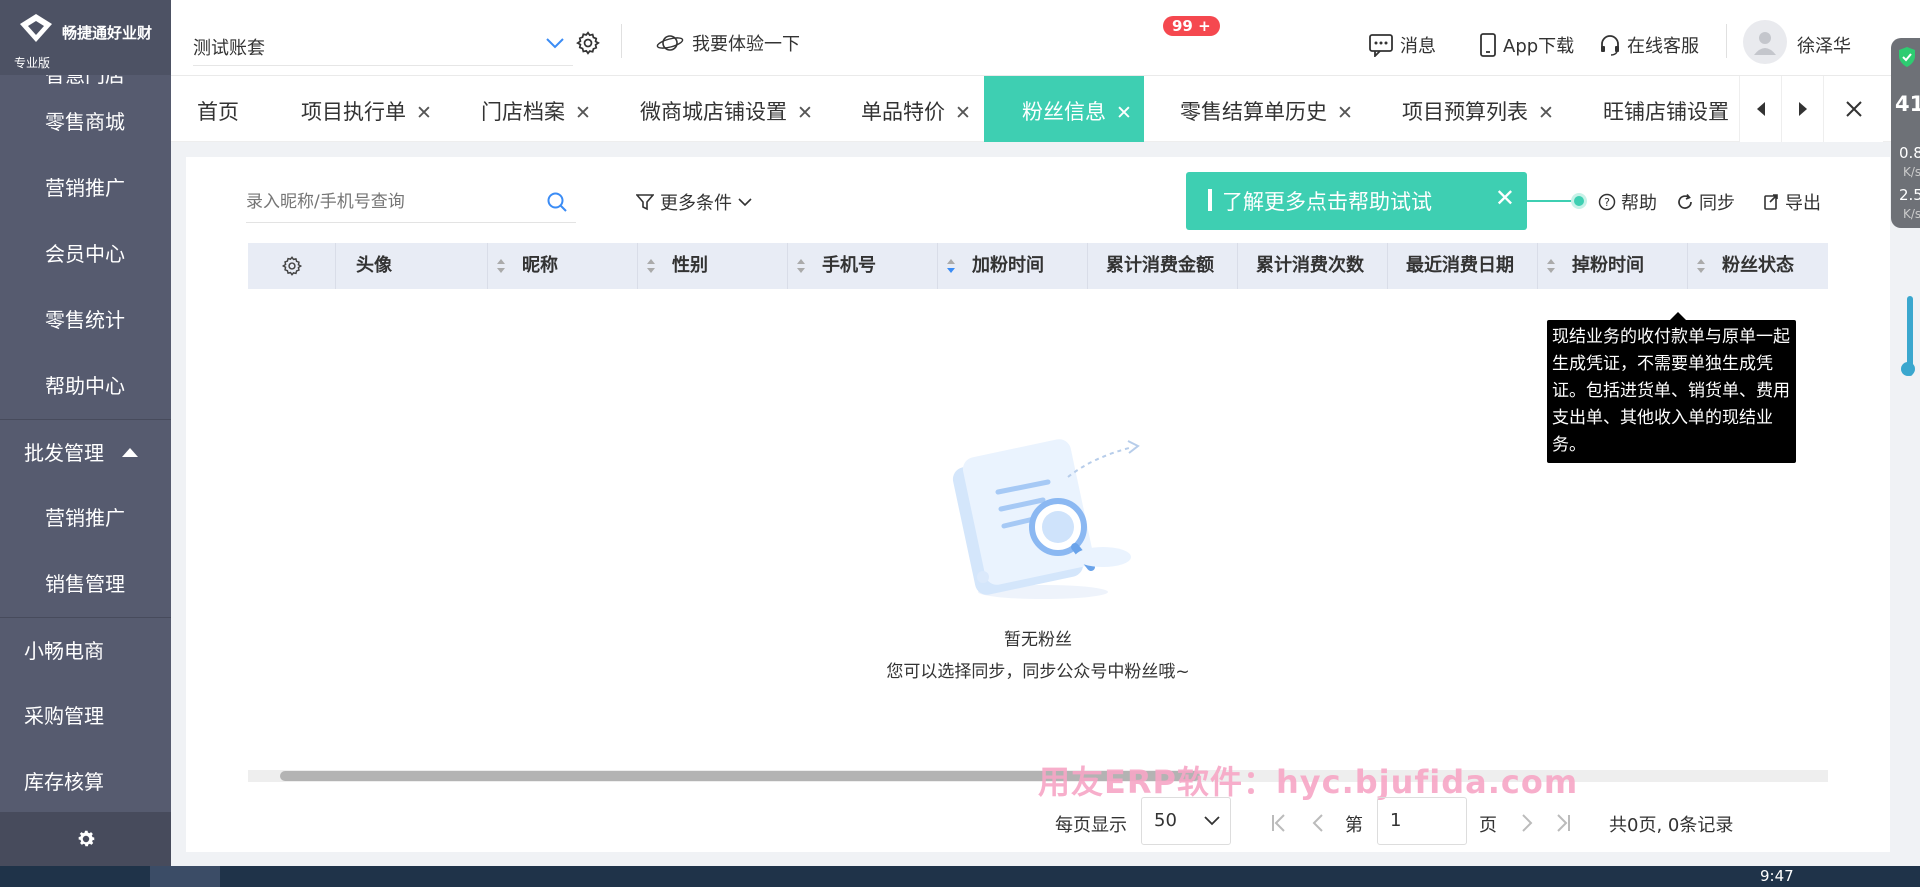 This screenshot has width=1920, height=887. I want to click on column-settings-button, so click(292, 266).